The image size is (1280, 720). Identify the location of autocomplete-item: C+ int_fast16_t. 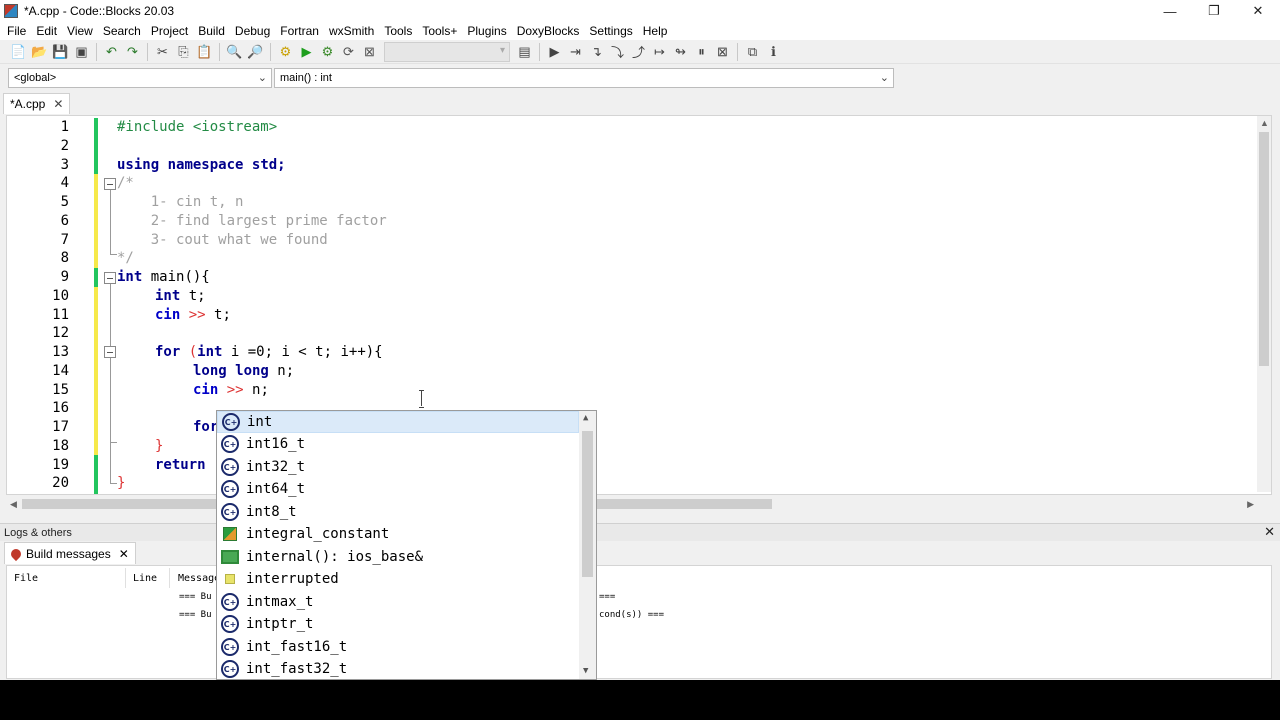
(398, 647).